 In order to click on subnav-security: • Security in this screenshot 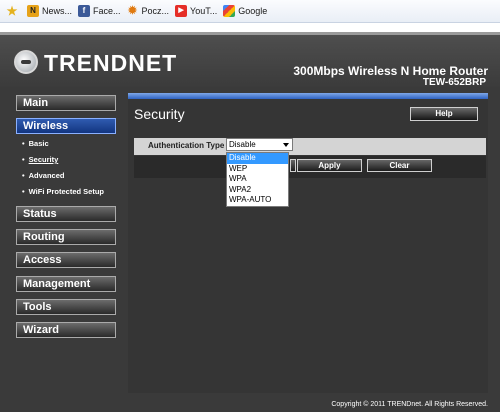, I will do `click(40, 160)`.